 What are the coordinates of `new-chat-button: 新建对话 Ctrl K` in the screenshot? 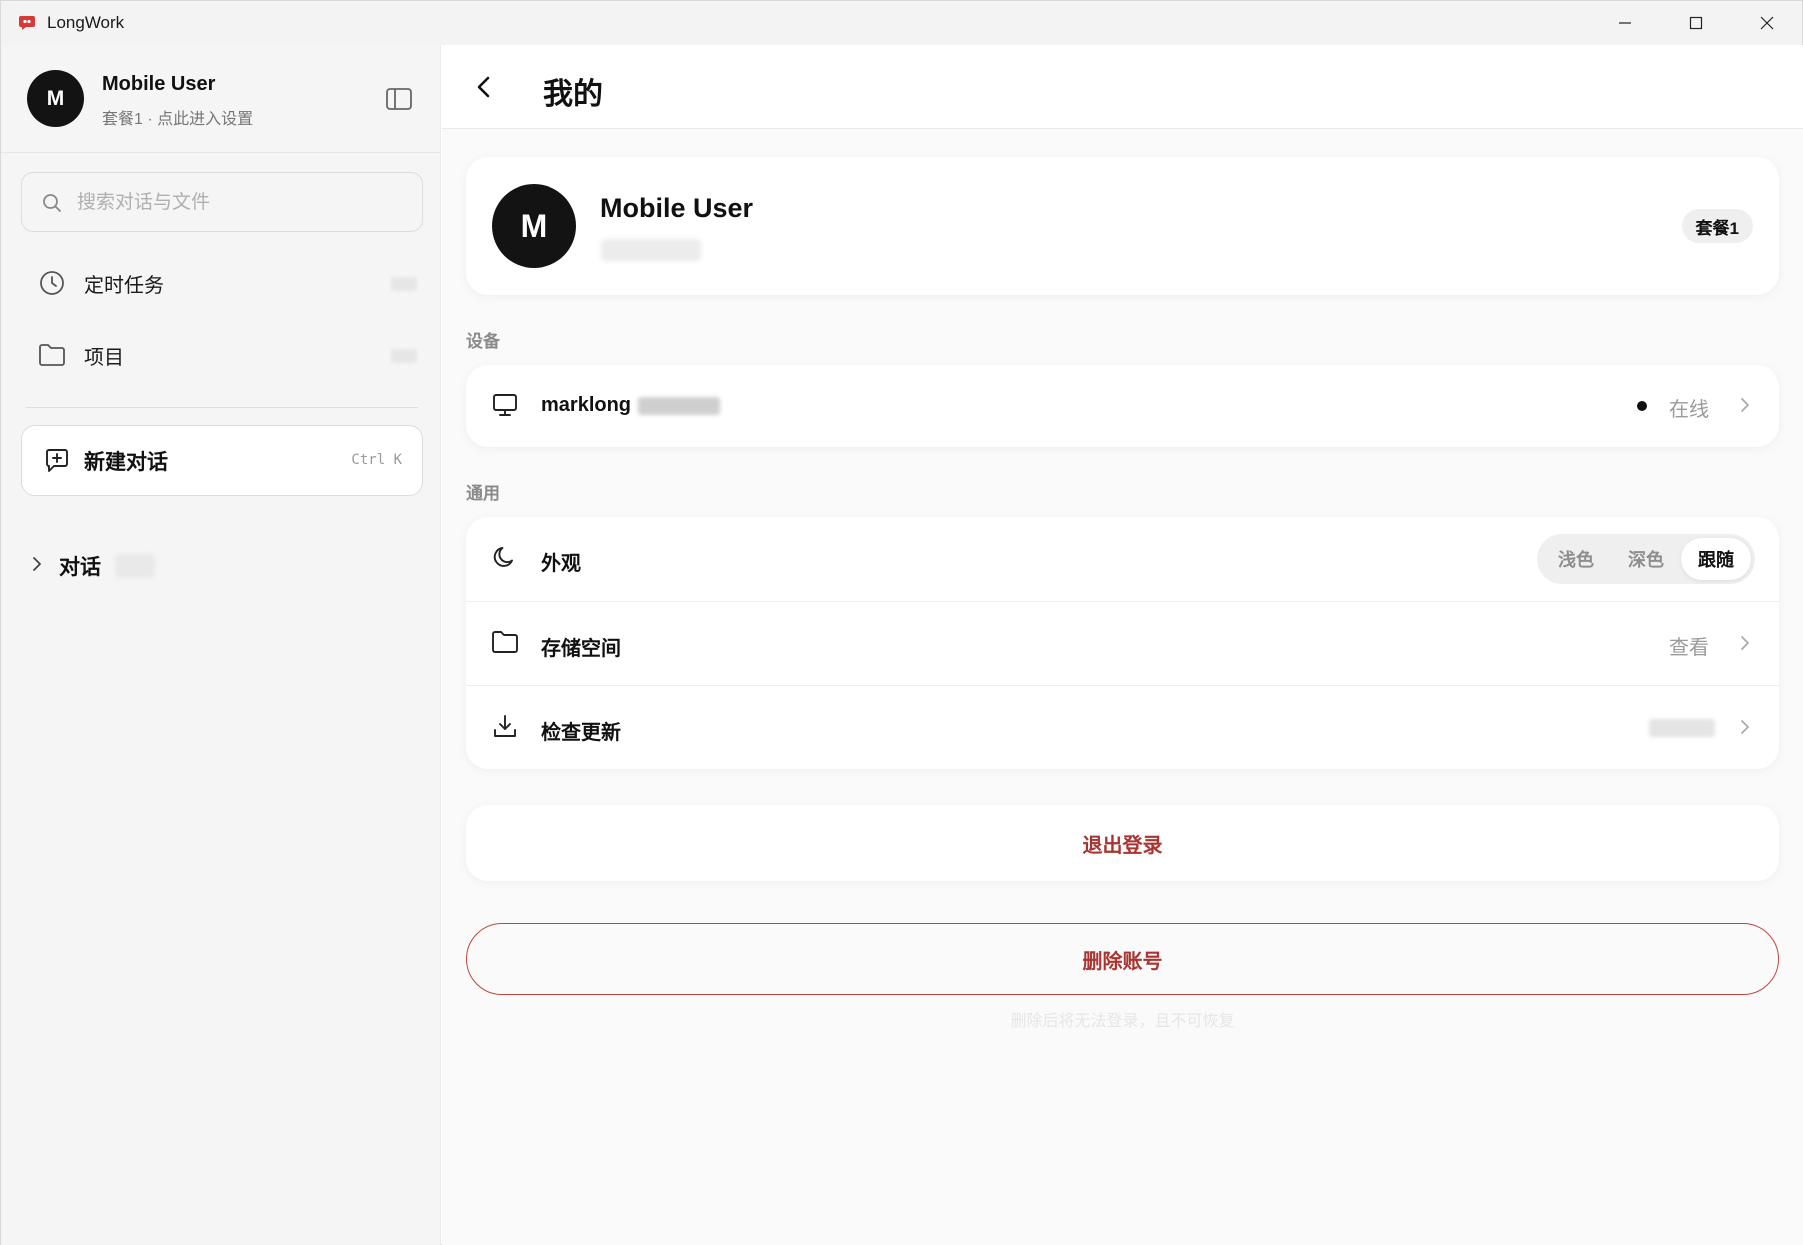 It's located at (222, 460).